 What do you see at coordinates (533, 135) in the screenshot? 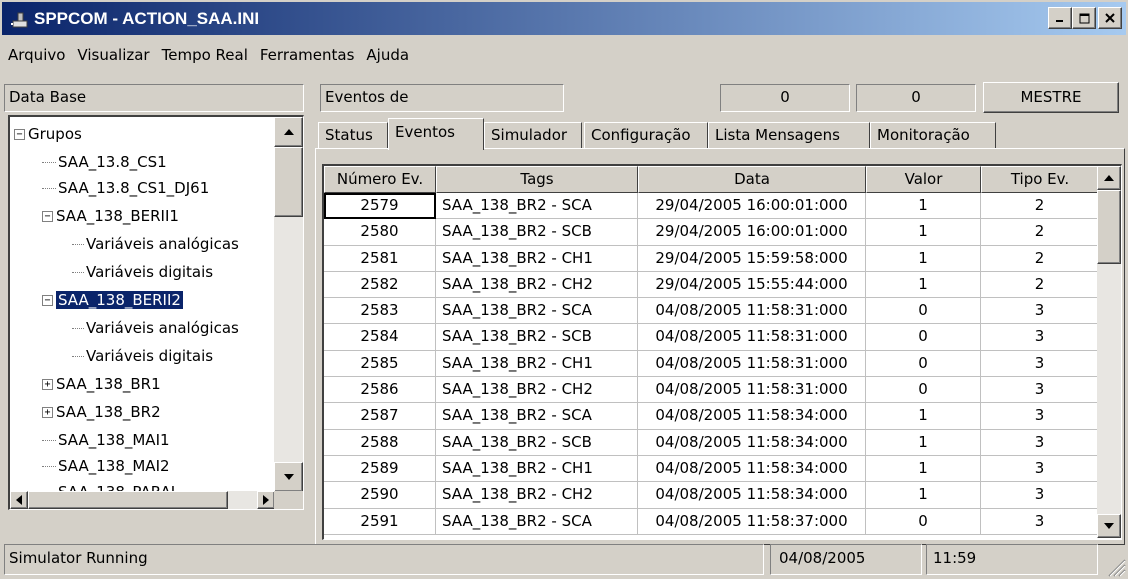
I see `tab-simulador: Simulador` at bounding box center [533, 135].